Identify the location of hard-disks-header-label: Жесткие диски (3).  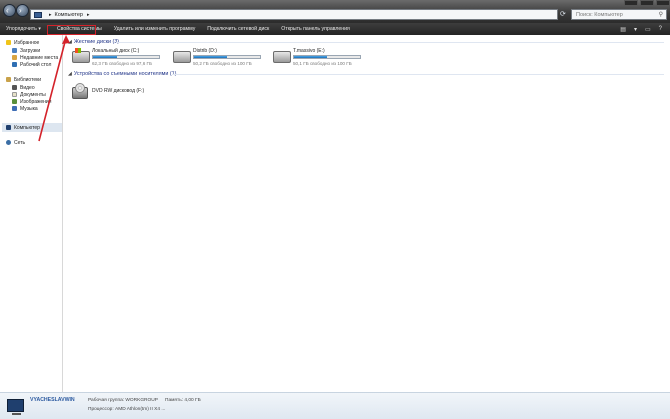
(96, 42).